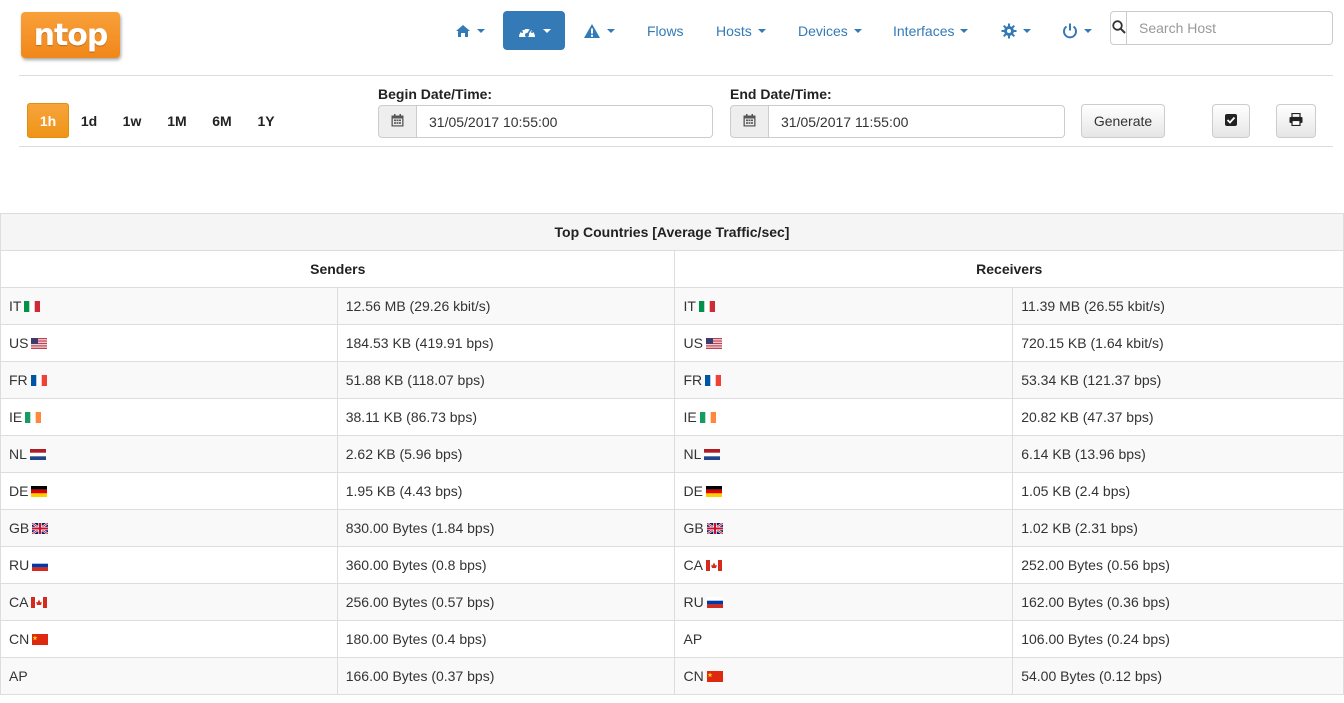 This screenshot has width=1344, height=703. Describe the element at coordinates (132, 120) in the screenshot. I see `range-button-1w: 1w` at that location.